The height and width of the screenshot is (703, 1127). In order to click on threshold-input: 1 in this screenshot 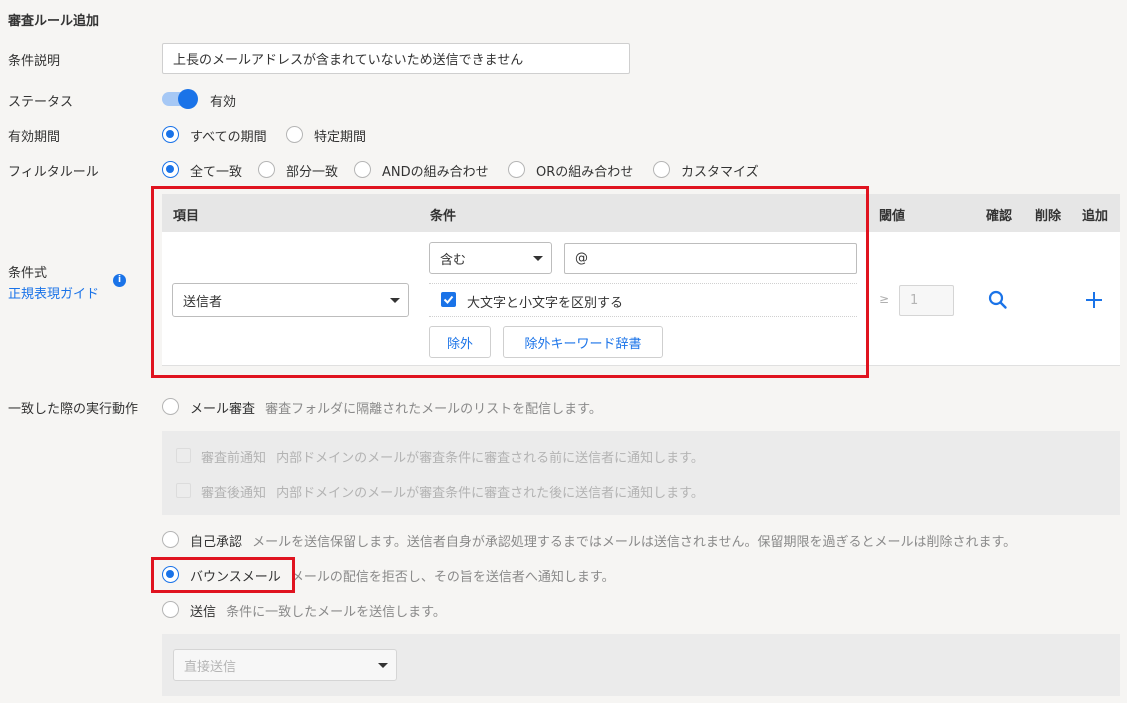, I will do `click(926, 300)`.